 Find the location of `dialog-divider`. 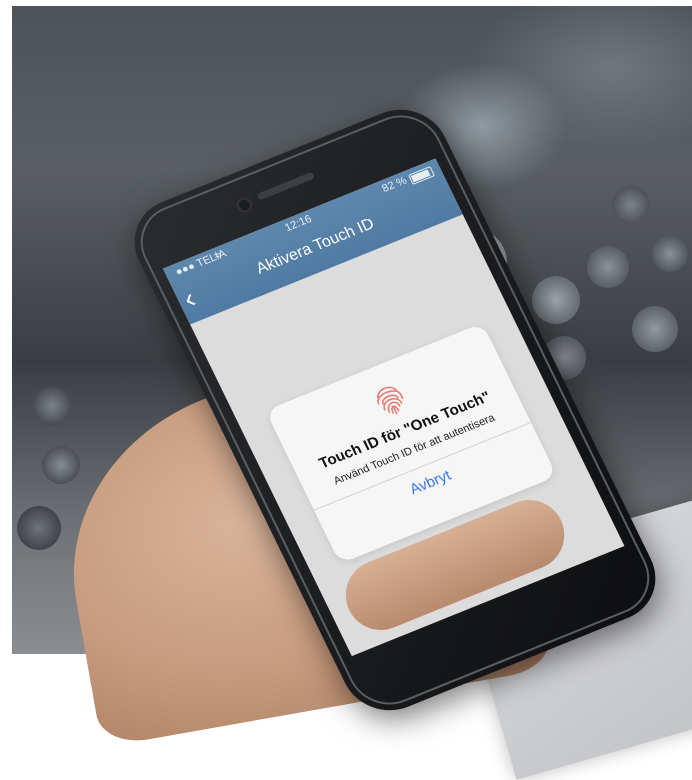

dialog-divider is located at coordinates (422, 466).